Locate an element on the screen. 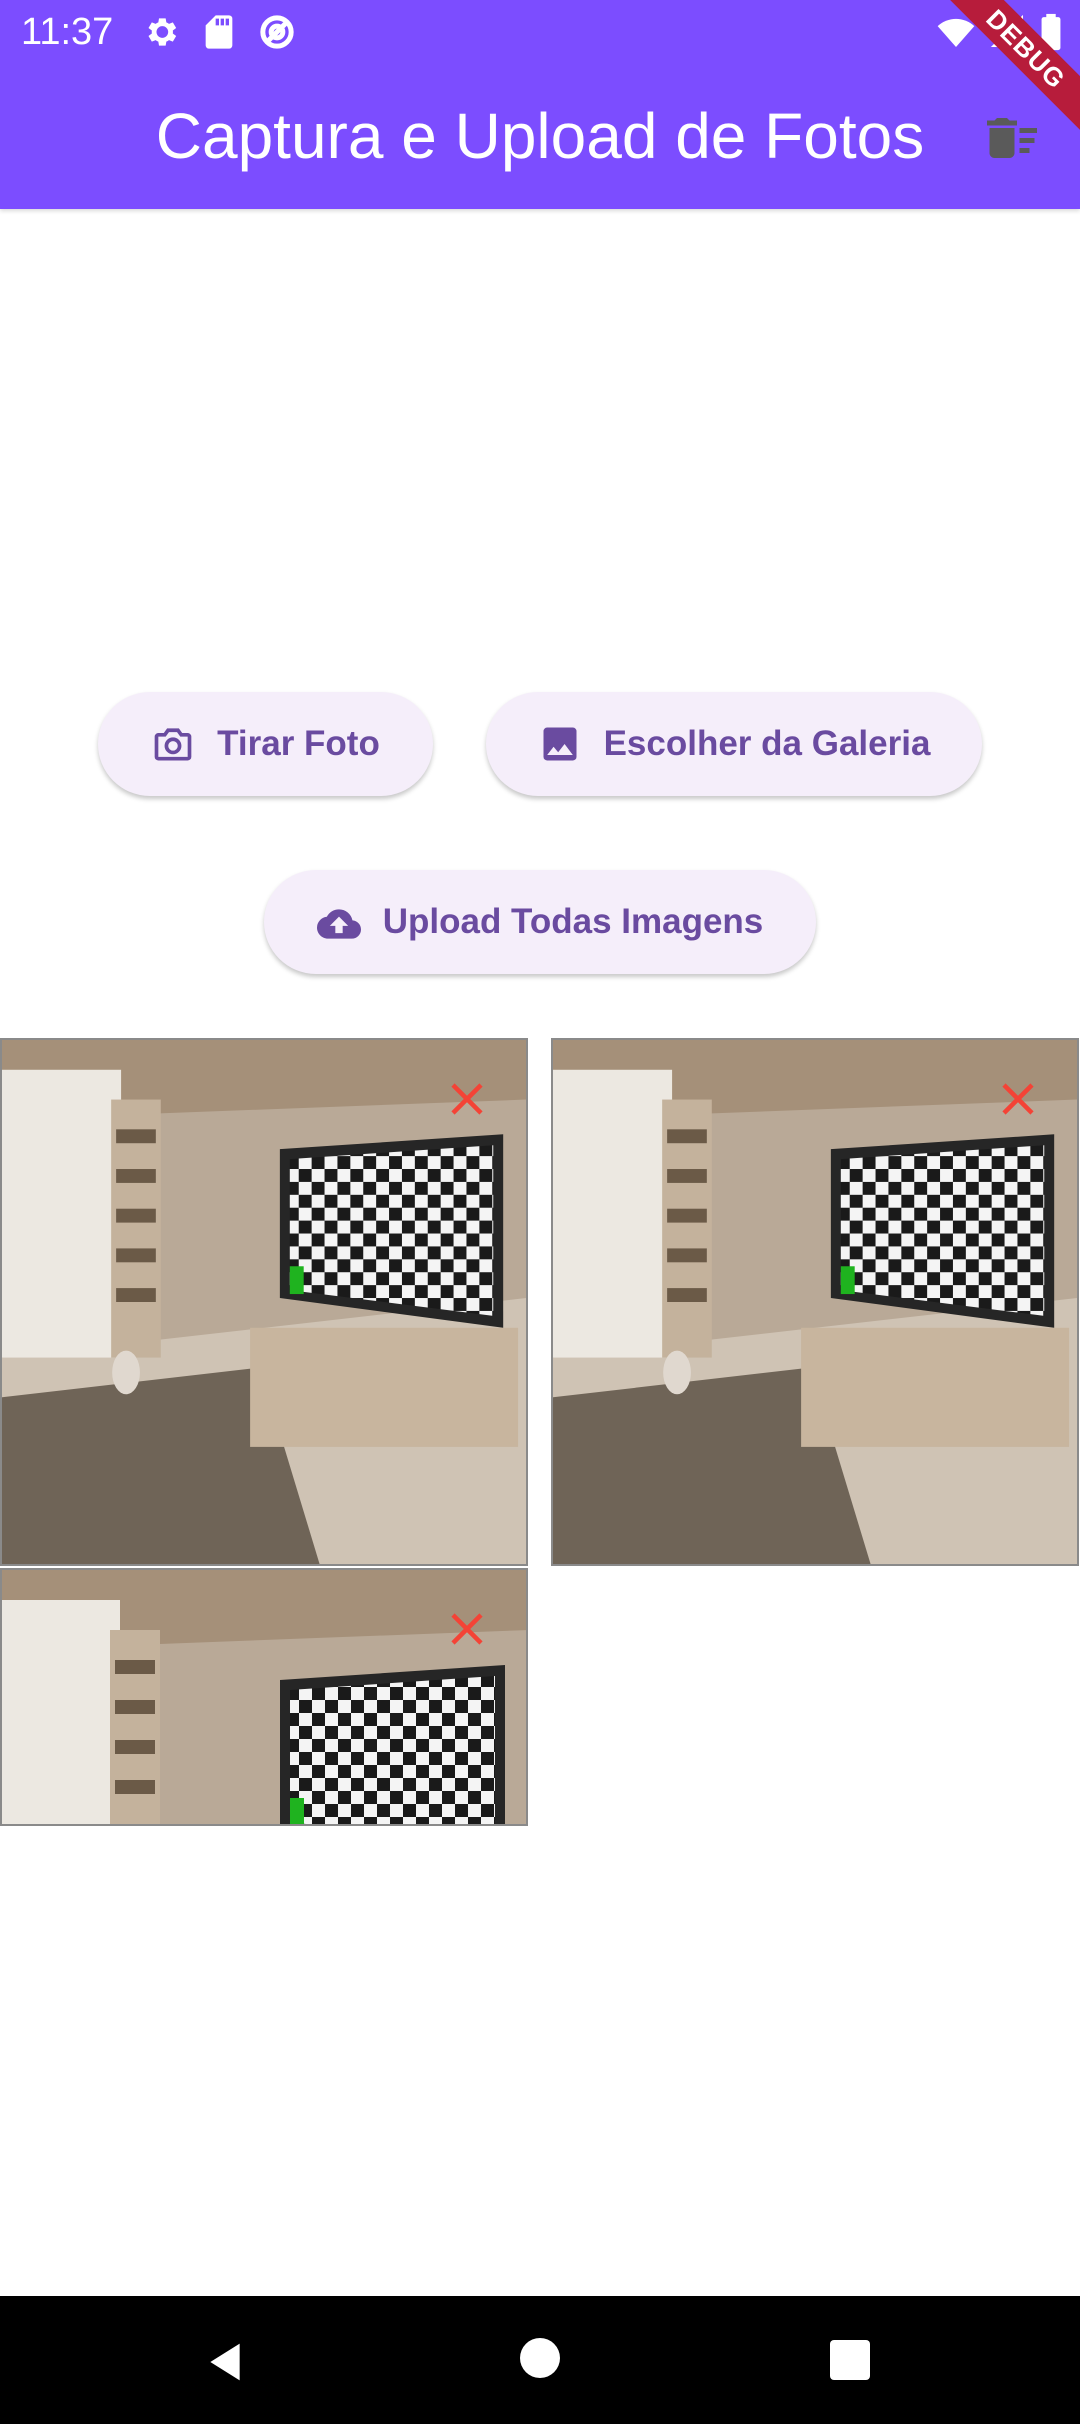  delete-all-button is located at coordinates (1012, 138).